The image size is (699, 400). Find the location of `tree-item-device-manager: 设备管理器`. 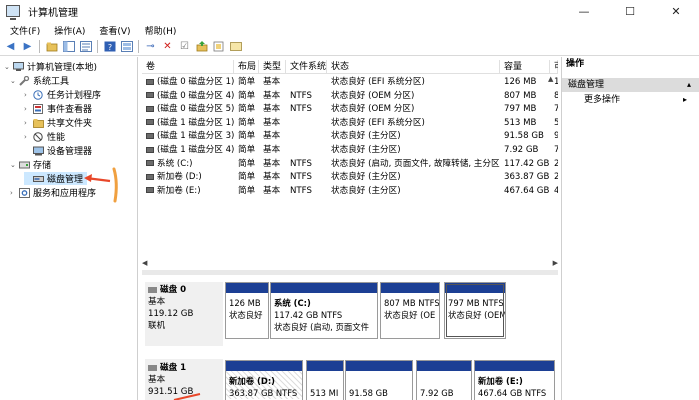

tree-item-device-manager: 设备管理器 is located at coordinates (58, 150).